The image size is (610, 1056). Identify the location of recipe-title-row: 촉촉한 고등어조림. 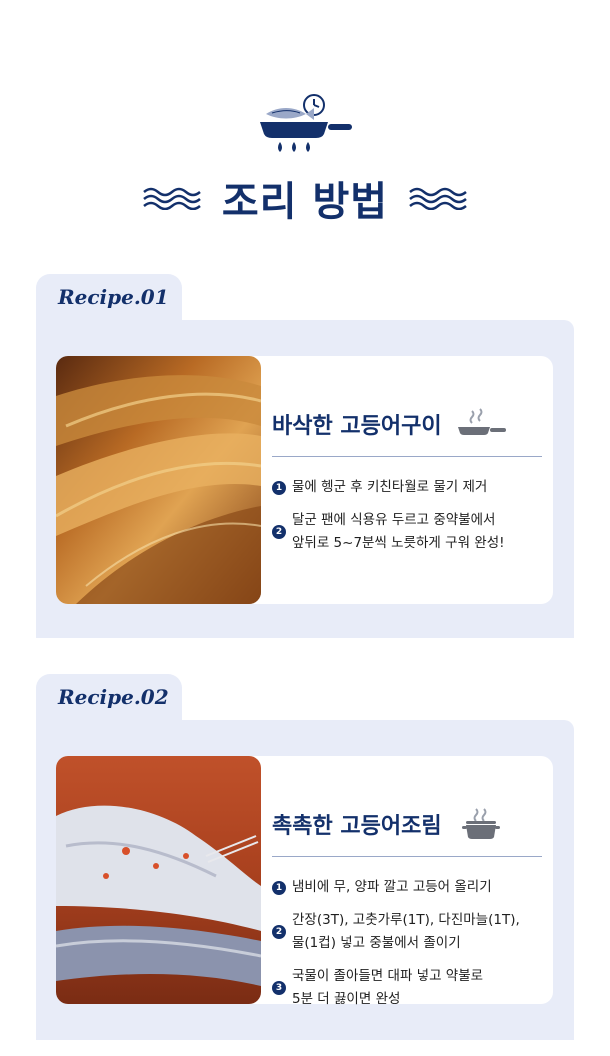
(407, 824).